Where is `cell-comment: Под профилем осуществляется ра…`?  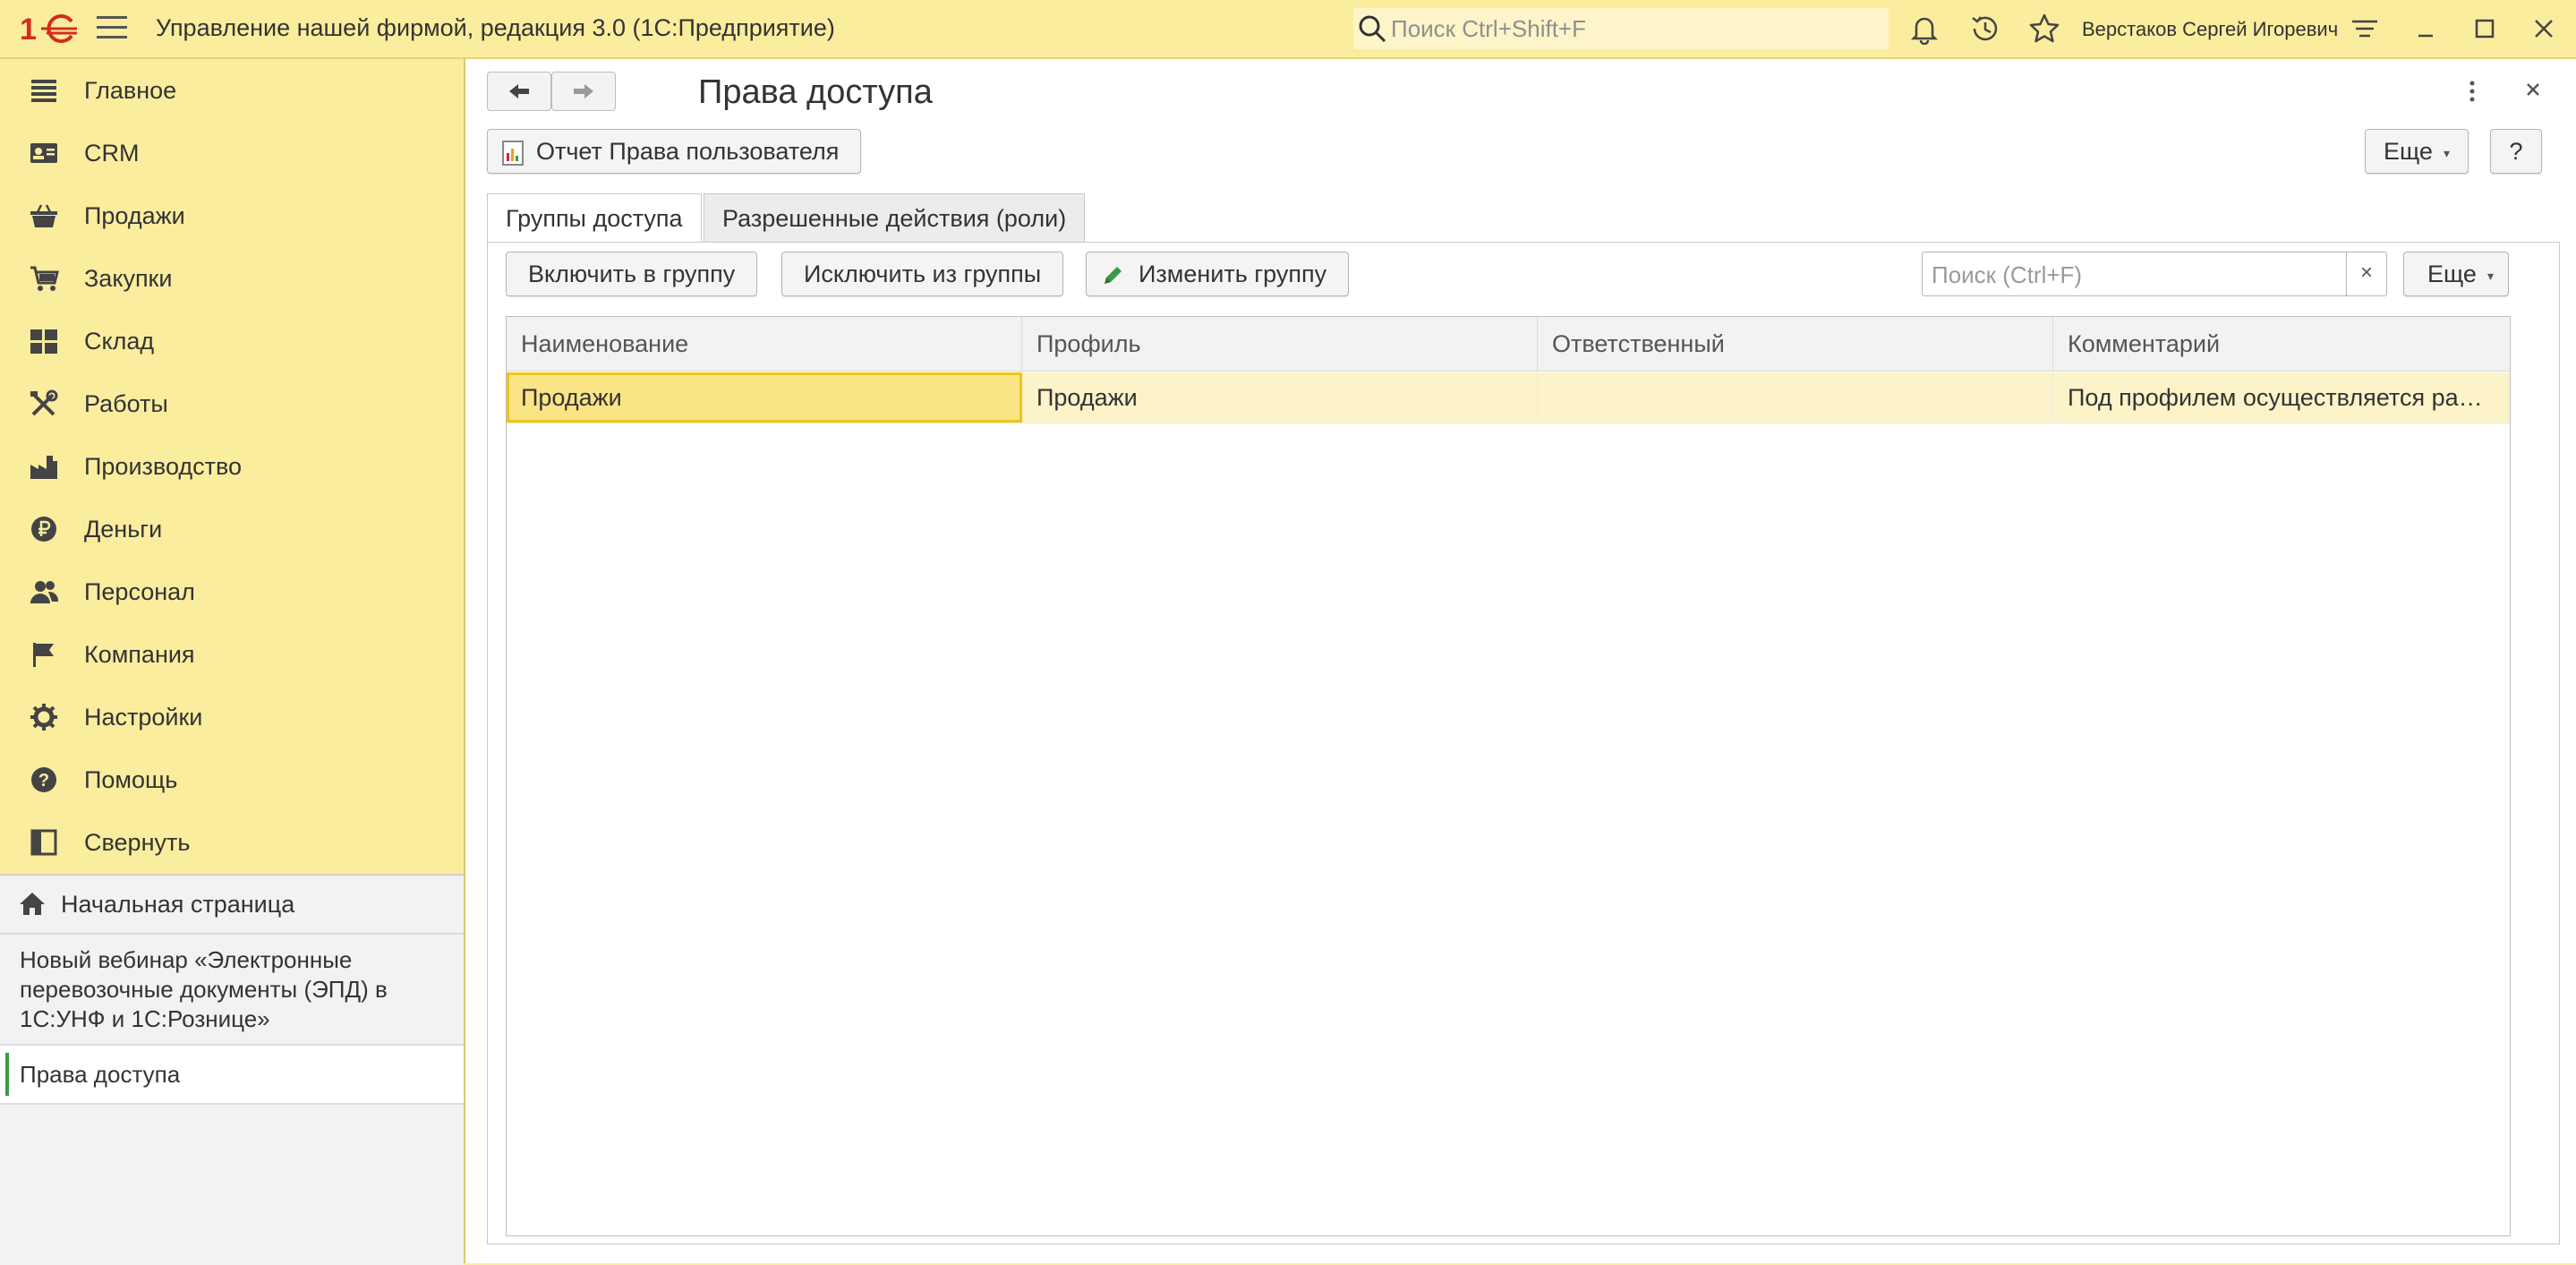
cell-comment: Под профилем осуществляется ра… is located at coordinates (2281, 397).